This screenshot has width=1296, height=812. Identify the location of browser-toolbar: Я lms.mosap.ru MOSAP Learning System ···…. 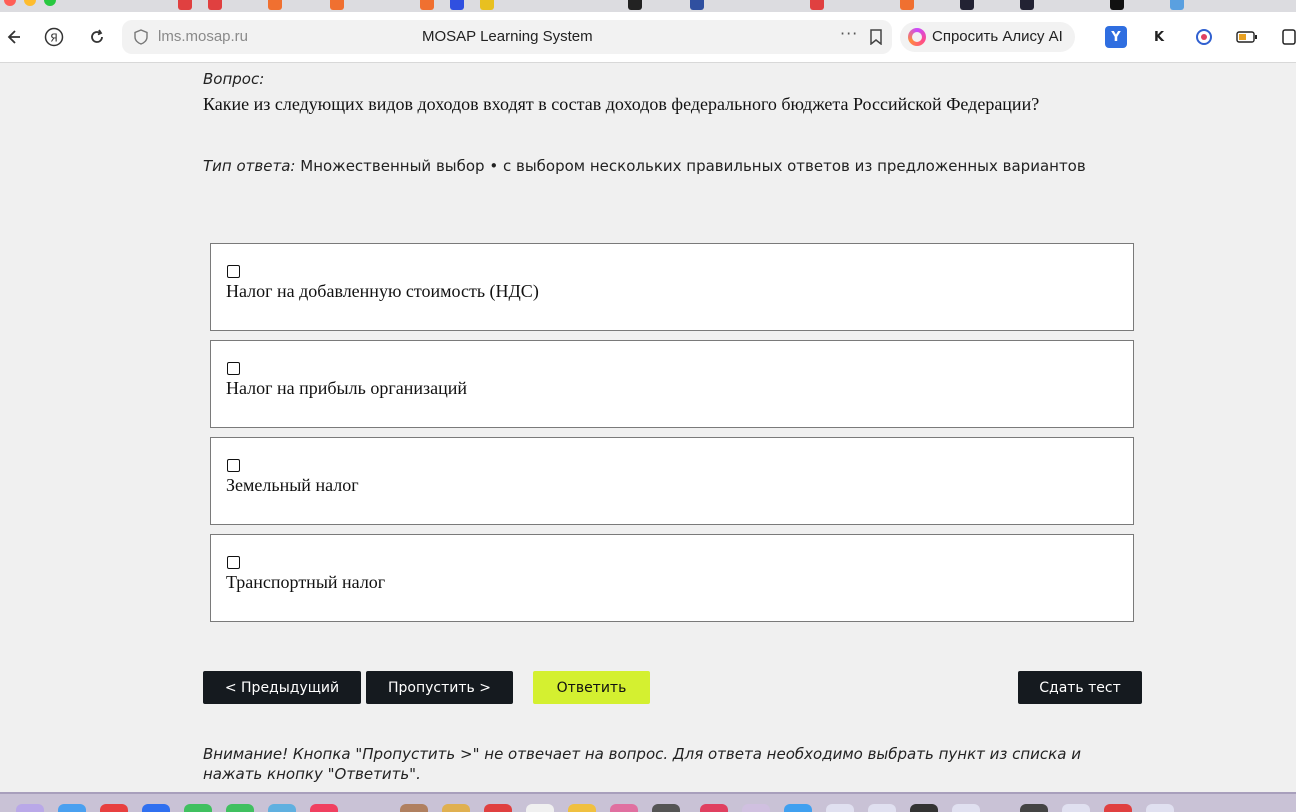
(648, 37).